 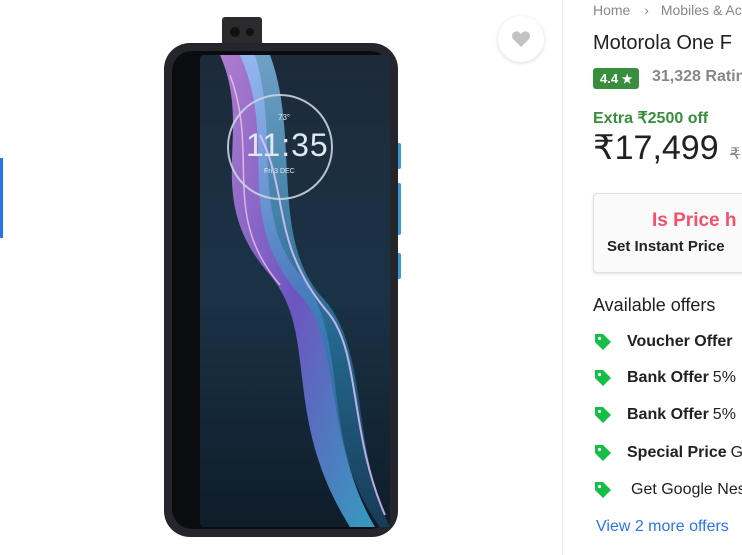 I want to click on chevron-right-icon: ›, so click(x=646, y=10).